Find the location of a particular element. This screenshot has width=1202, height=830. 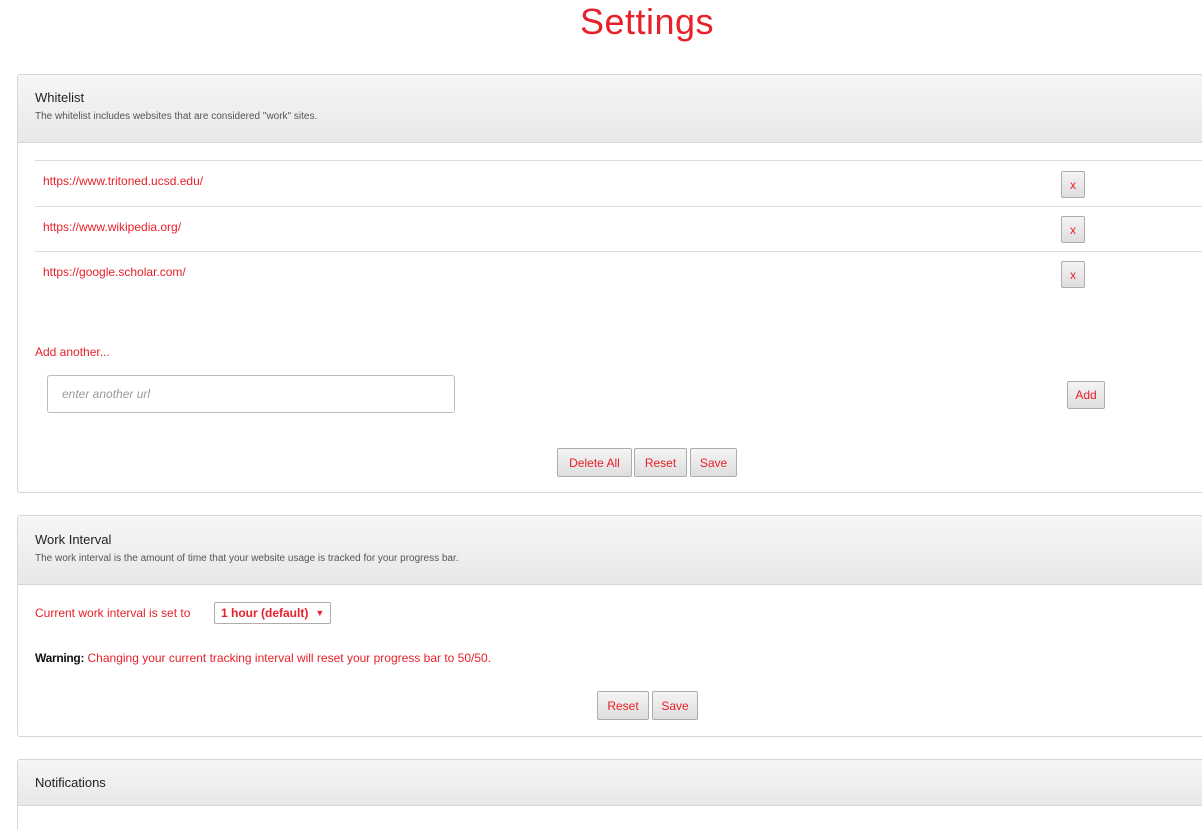

whitelist-title: Whitelist is located at coordinates (60, 97).